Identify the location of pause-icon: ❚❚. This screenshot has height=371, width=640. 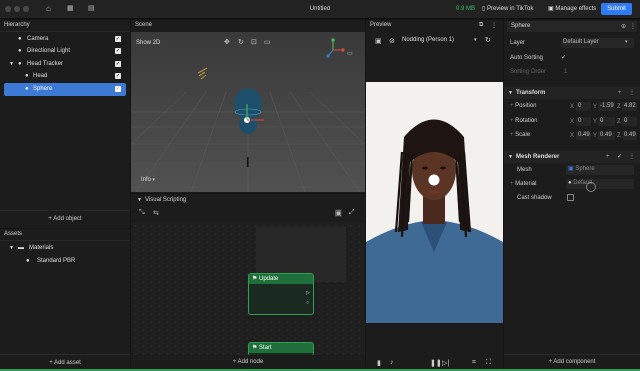
(436, 363).